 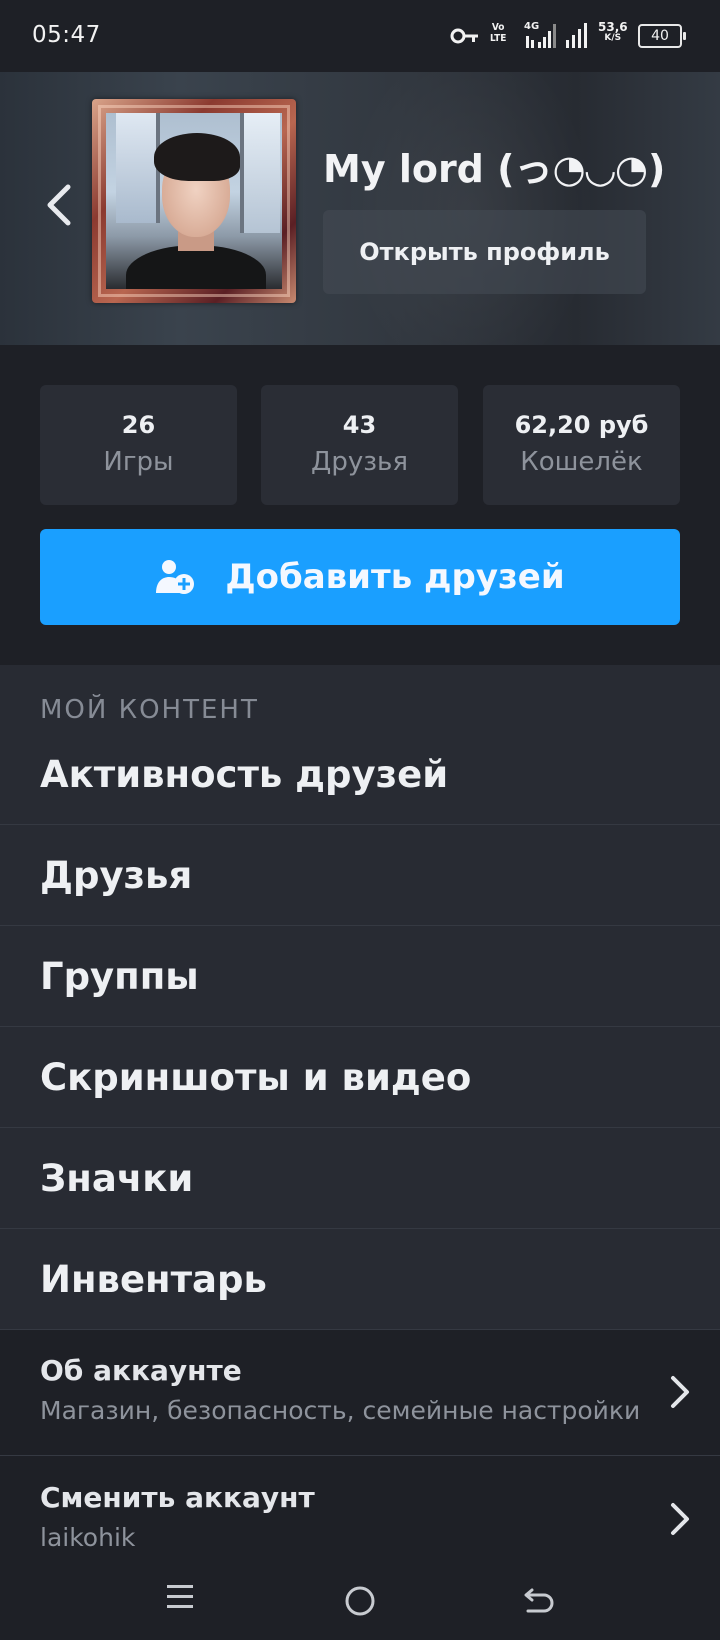 I want to click on stat-games: 26 Игры, so click(x=138, y=445).